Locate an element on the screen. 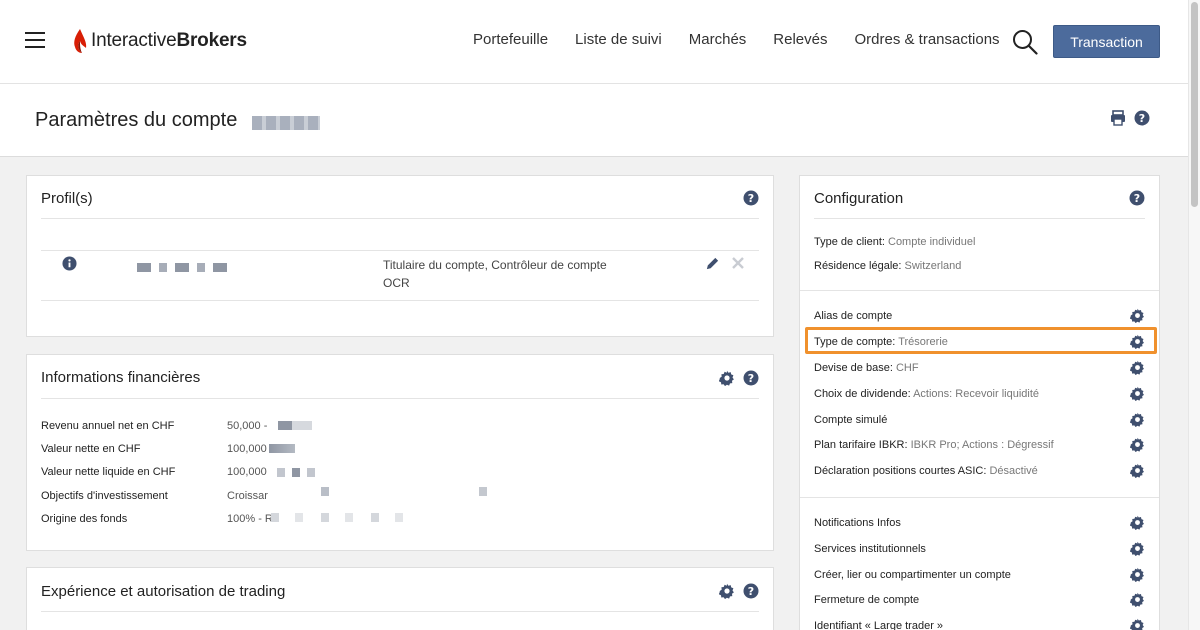 This screenshot has width=1200, height=630. page-header: Paramètres du compte ? is located at coordinates (594, 120).